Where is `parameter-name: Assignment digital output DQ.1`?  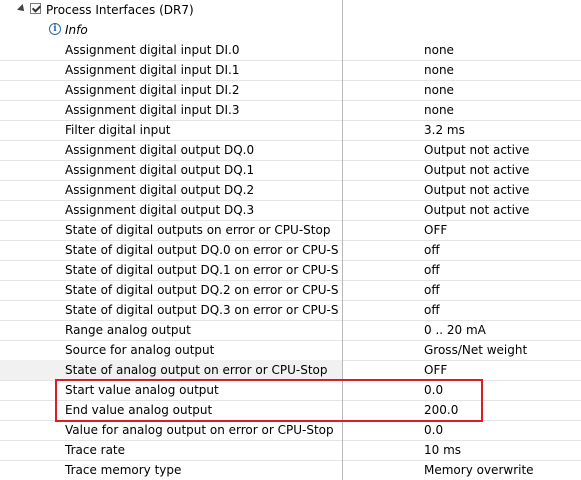
parameter-name: Assignment digital output DQ.1 is located at coordinates (160, 170).